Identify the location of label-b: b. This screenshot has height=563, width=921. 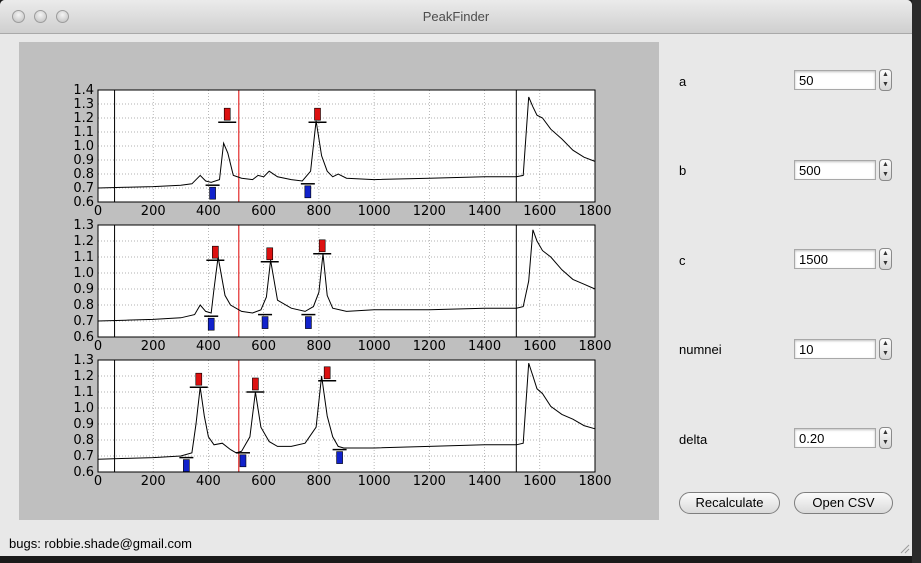
(683, 170).